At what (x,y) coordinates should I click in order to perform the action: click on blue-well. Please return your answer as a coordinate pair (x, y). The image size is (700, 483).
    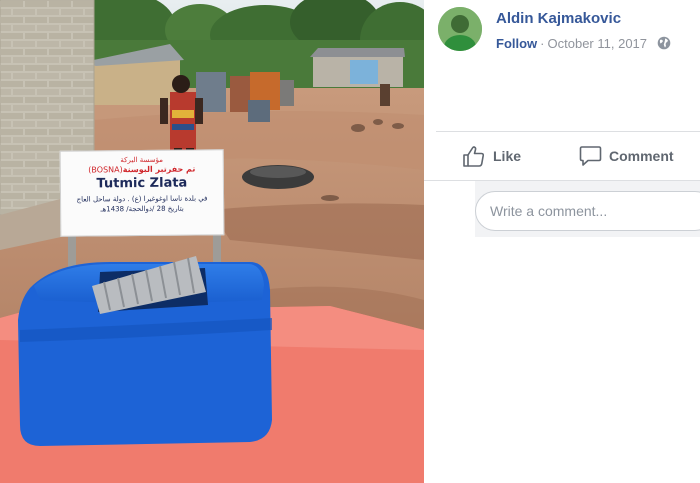
    Looking at the image, I should click on (145, 351).